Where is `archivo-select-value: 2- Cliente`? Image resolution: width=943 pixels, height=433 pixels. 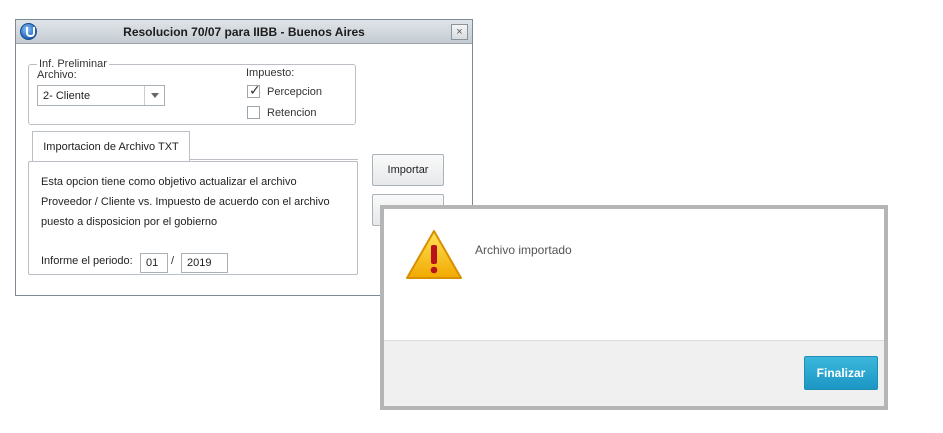
archivo-select-value: 2- Cliente is located at coordinates (67, 96).